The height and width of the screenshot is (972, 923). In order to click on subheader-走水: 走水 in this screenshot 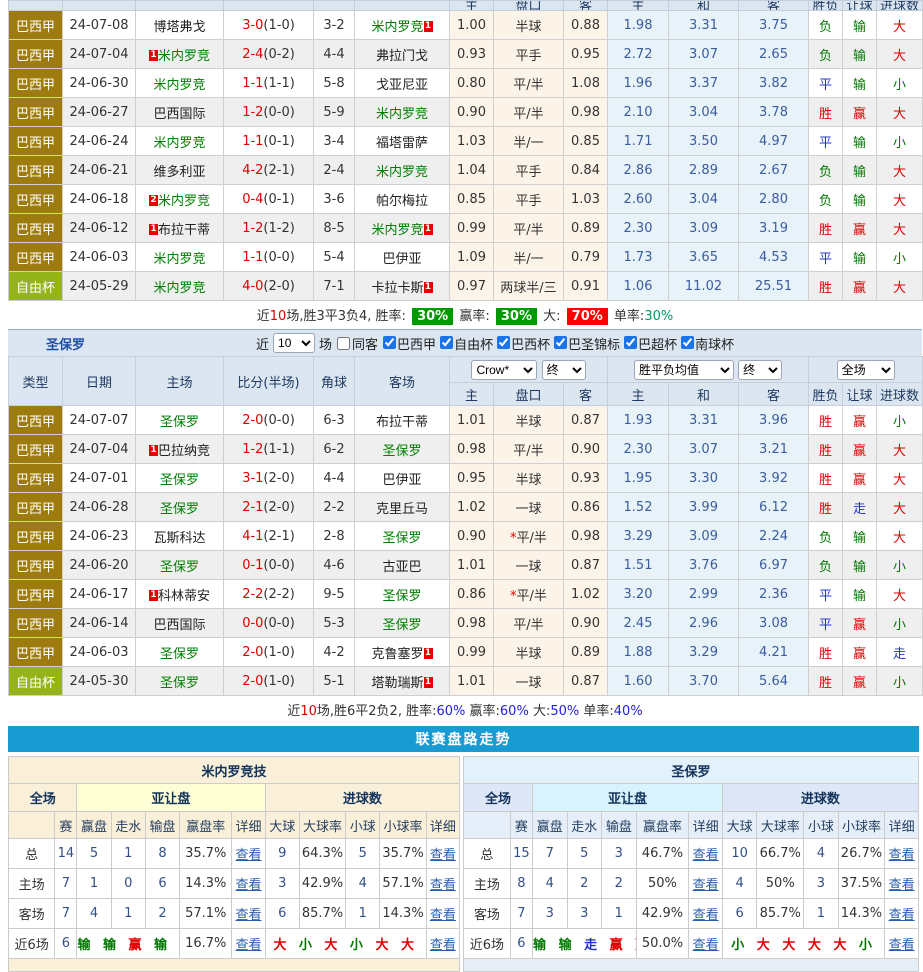, I will do `click(584, 825)`.